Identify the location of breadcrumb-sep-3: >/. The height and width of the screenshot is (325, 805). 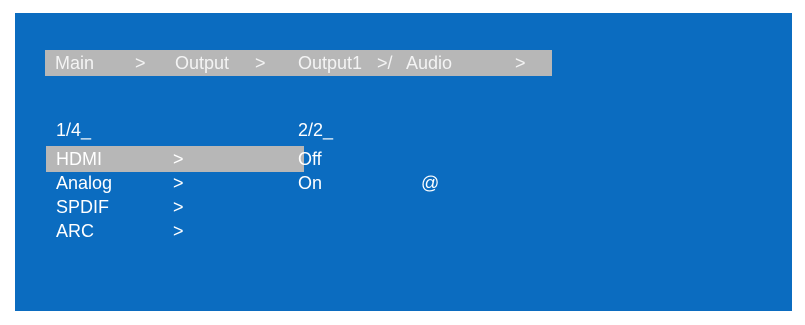
(385, 63).